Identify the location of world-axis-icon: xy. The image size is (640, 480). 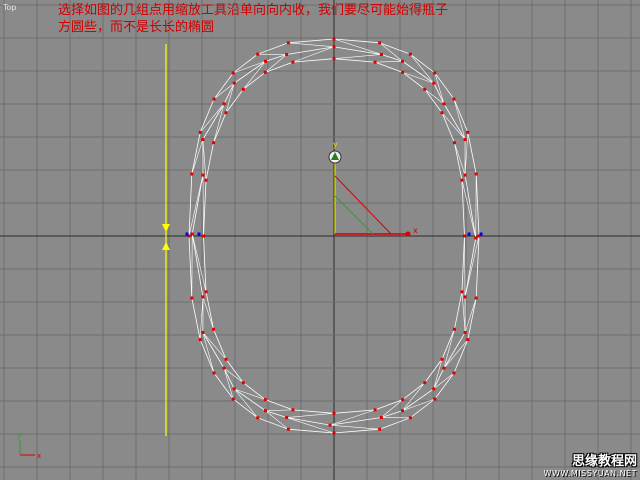
(29, 446).